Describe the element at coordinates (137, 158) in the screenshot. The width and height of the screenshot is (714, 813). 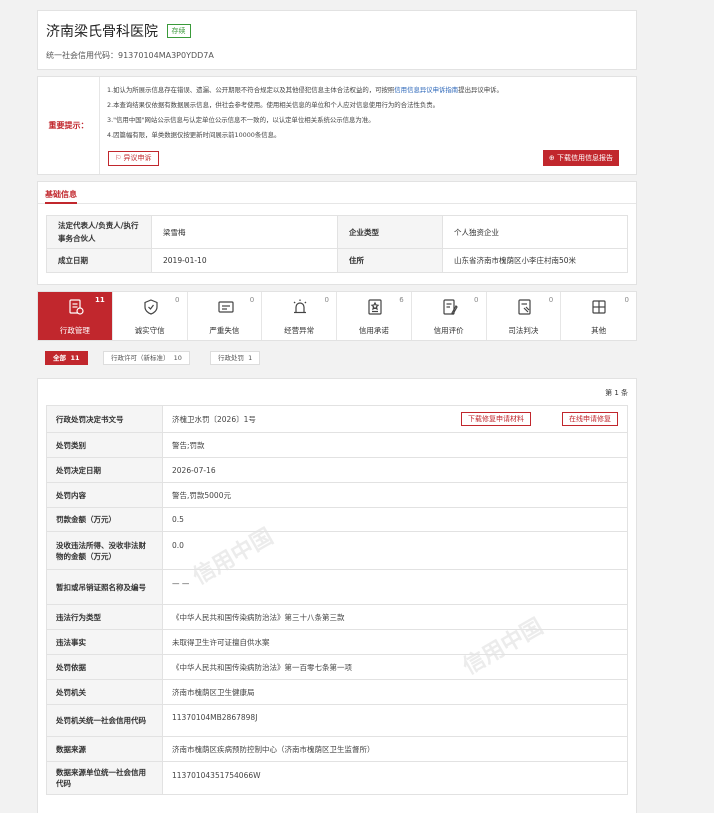
I see `appeal-button-label: 异议申诉` at that location.